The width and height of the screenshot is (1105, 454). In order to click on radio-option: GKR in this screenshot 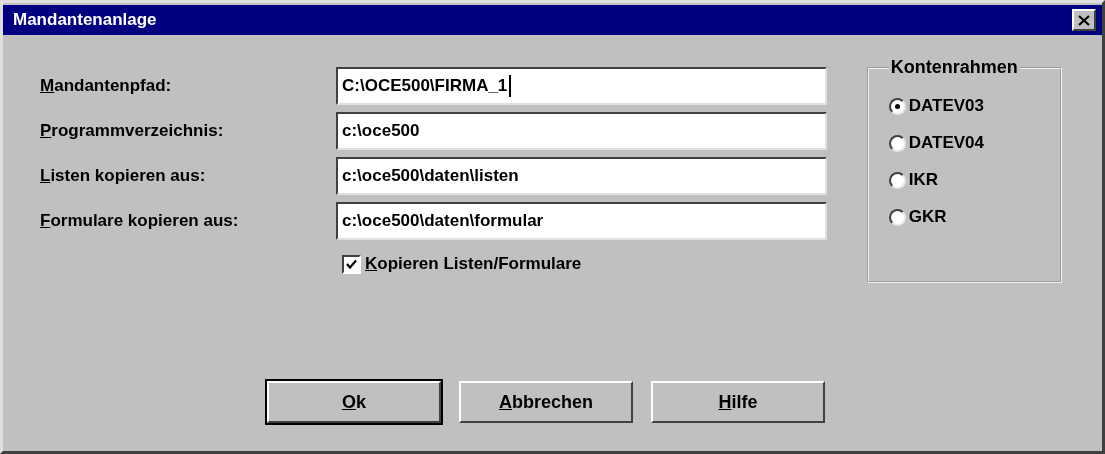, I will do `click(974, 217)`.